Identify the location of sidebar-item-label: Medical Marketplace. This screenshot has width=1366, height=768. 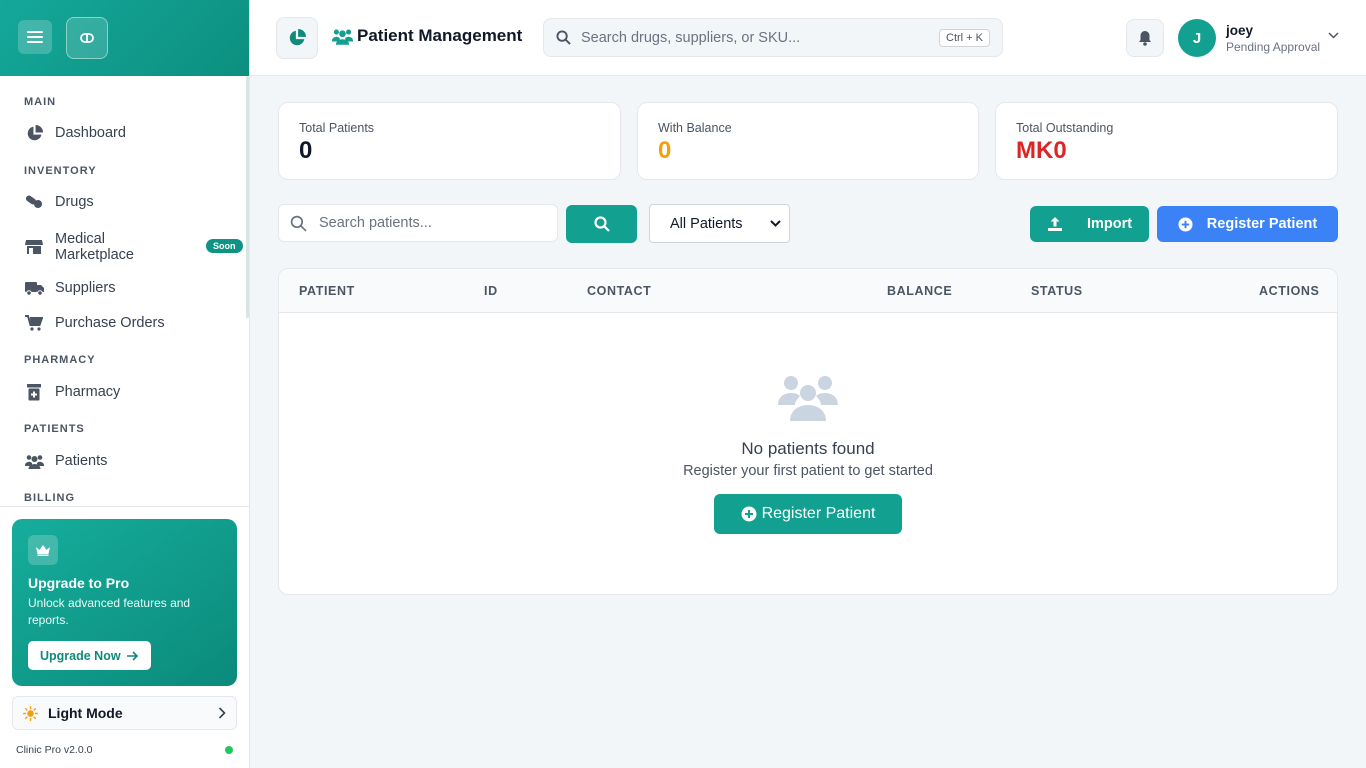
(94, 247).